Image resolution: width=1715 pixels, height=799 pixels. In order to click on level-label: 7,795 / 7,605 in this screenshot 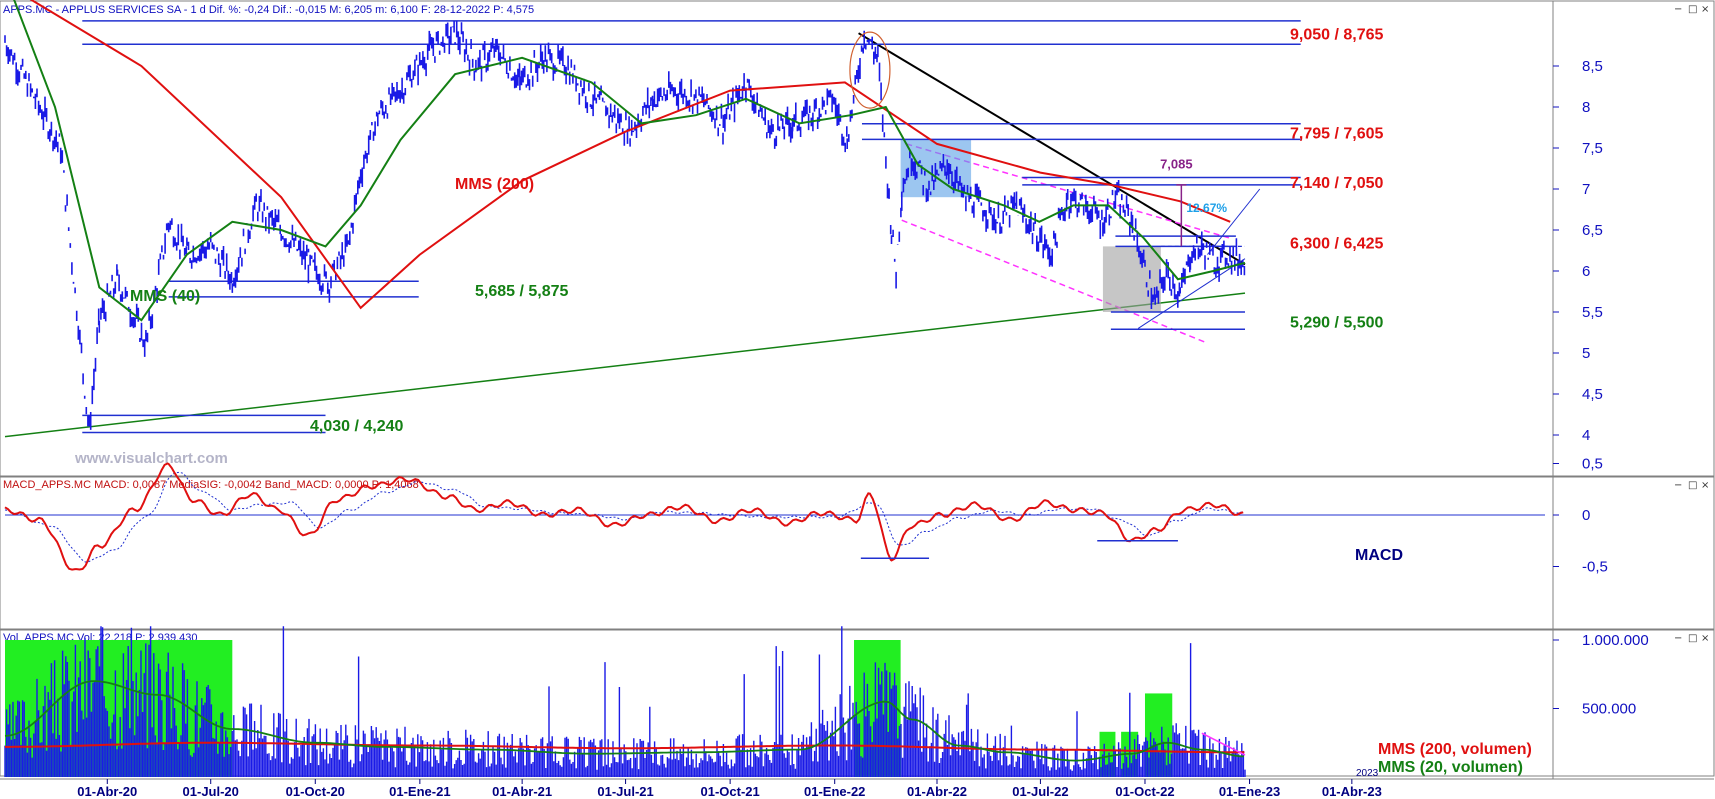, I will do `click(1337, 134)`.